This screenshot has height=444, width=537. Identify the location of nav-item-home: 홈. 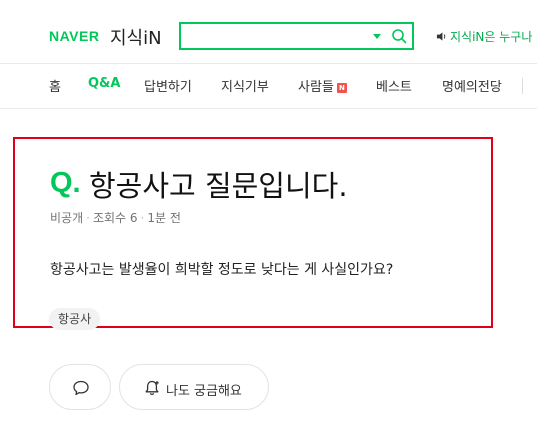
(55, 85).